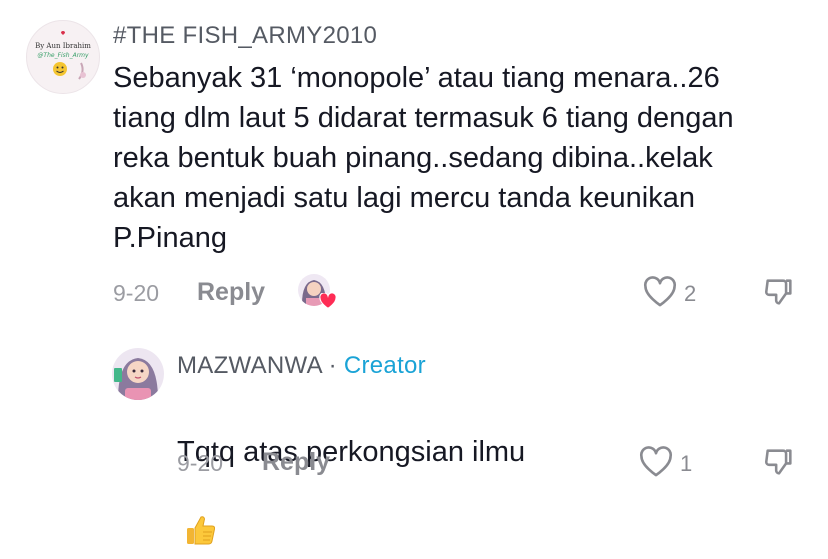 Image resolution: width=828 pixels, height=559 pixels. I want to click on heart-filled-icon, so click(328, 301).